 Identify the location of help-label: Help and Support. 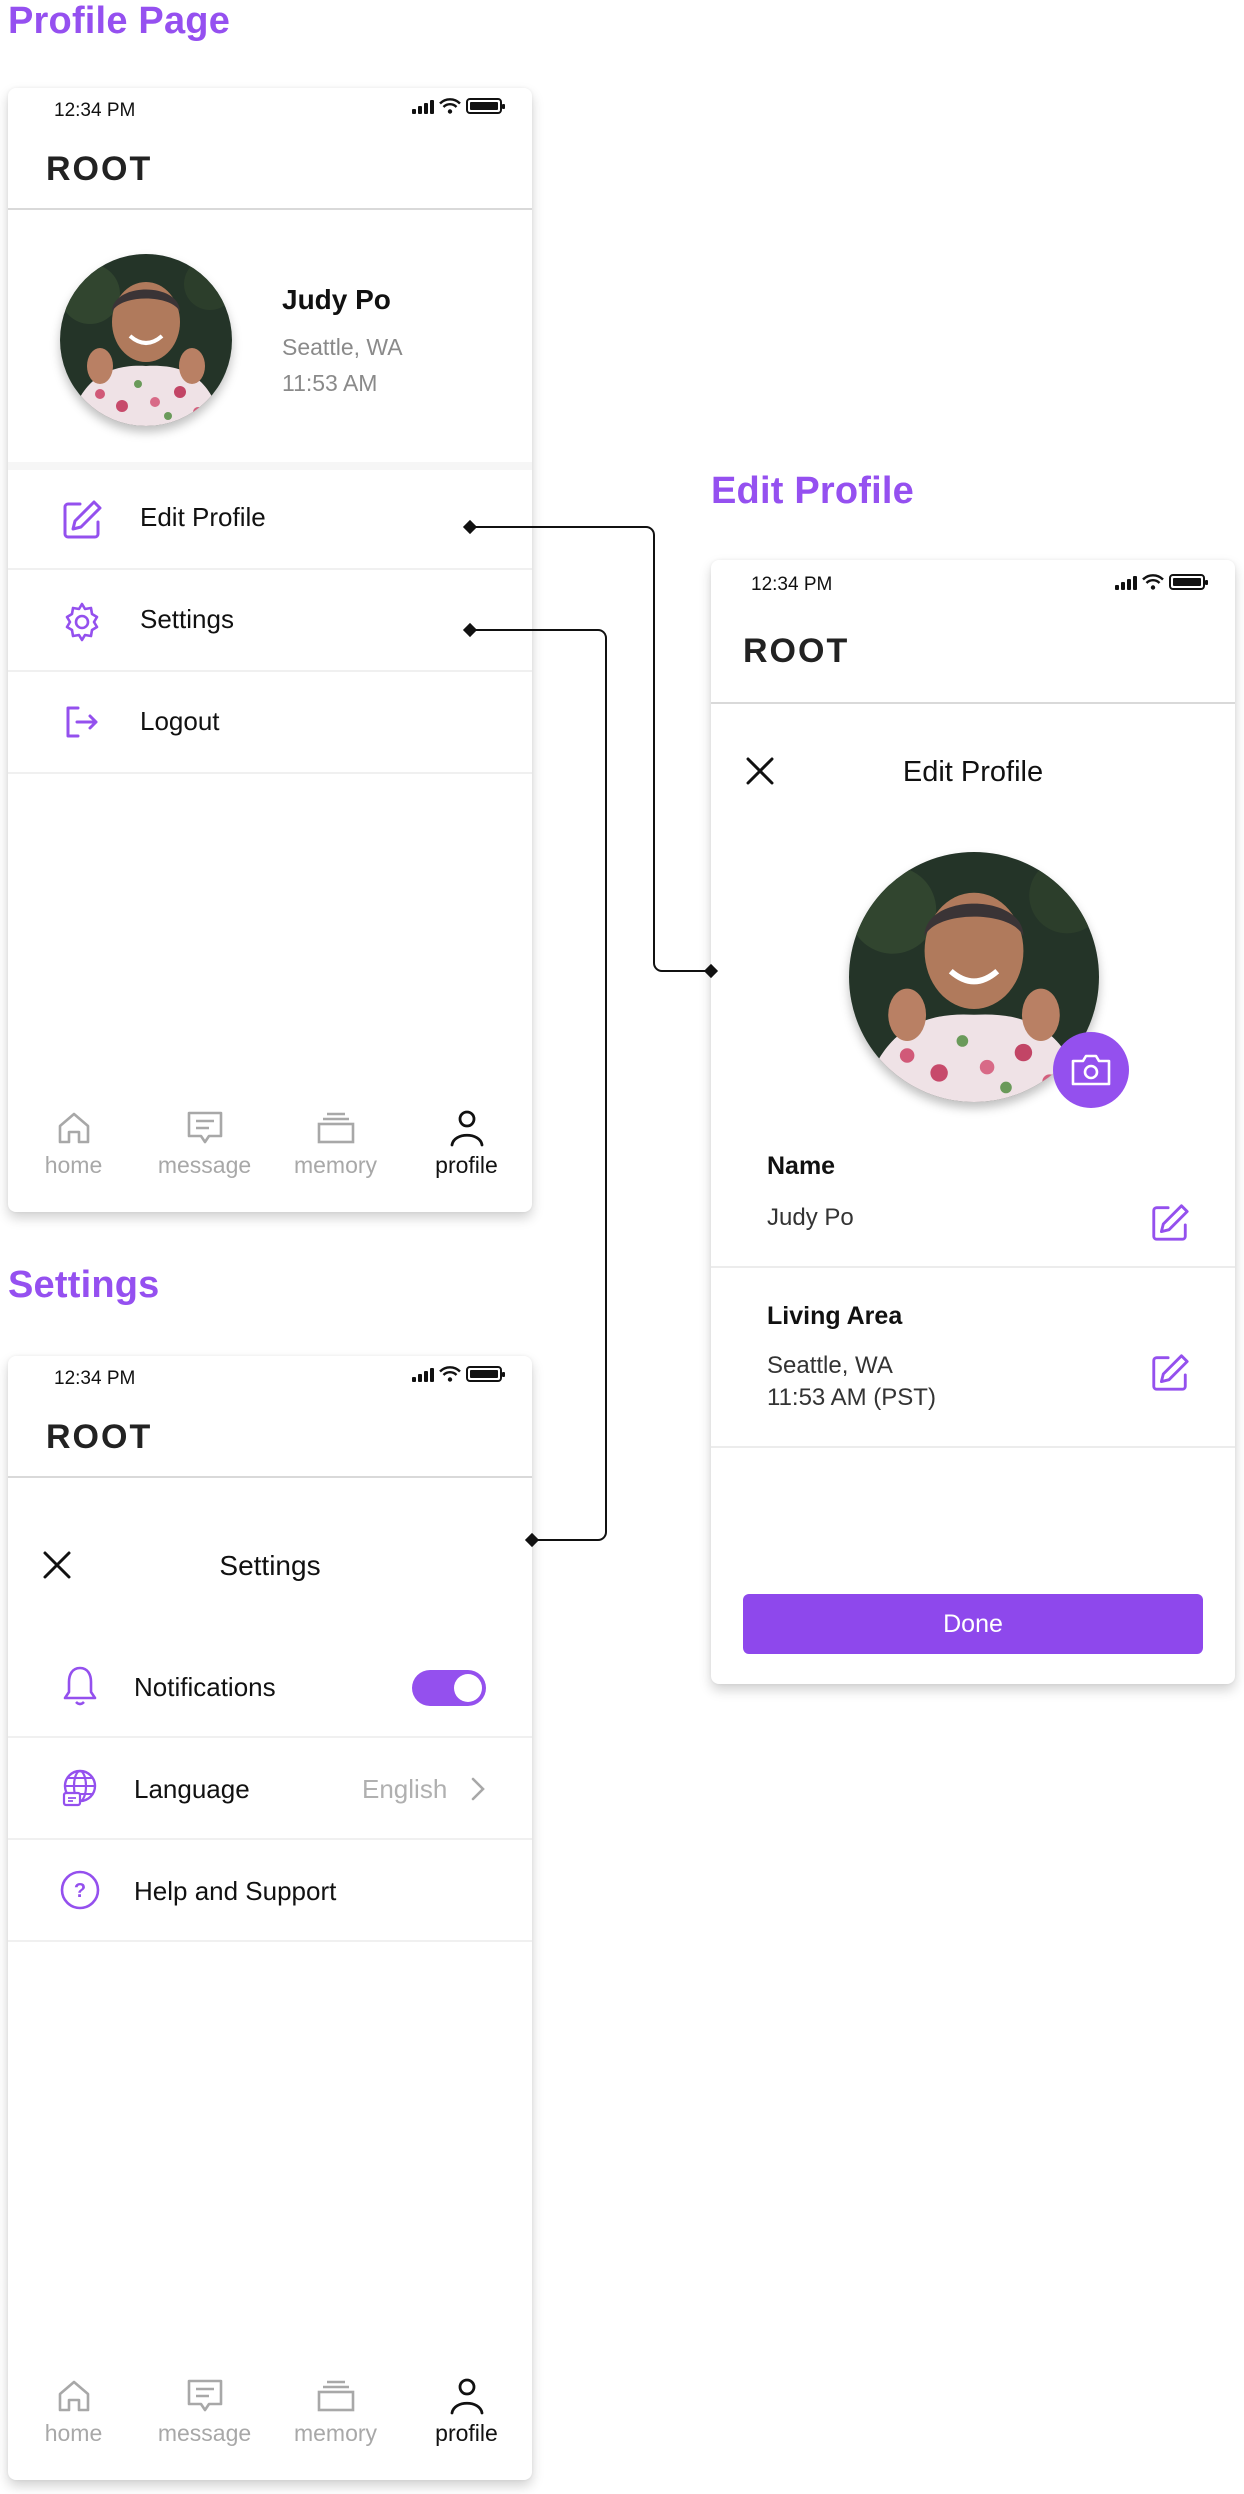
(235, 1891).